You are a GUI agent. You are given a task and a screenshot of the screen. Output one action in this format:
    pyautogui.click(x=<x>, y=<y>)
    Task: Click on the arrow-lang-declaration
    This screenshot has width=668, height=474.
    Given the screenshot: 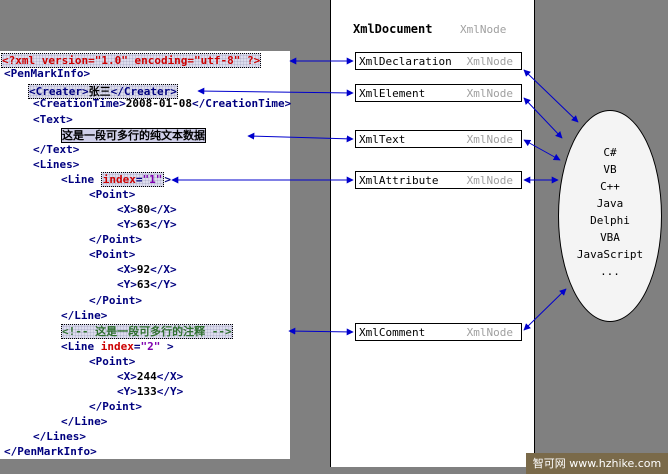 What is the action you would take?
    pyautogui.click(x=551, y=96)
    